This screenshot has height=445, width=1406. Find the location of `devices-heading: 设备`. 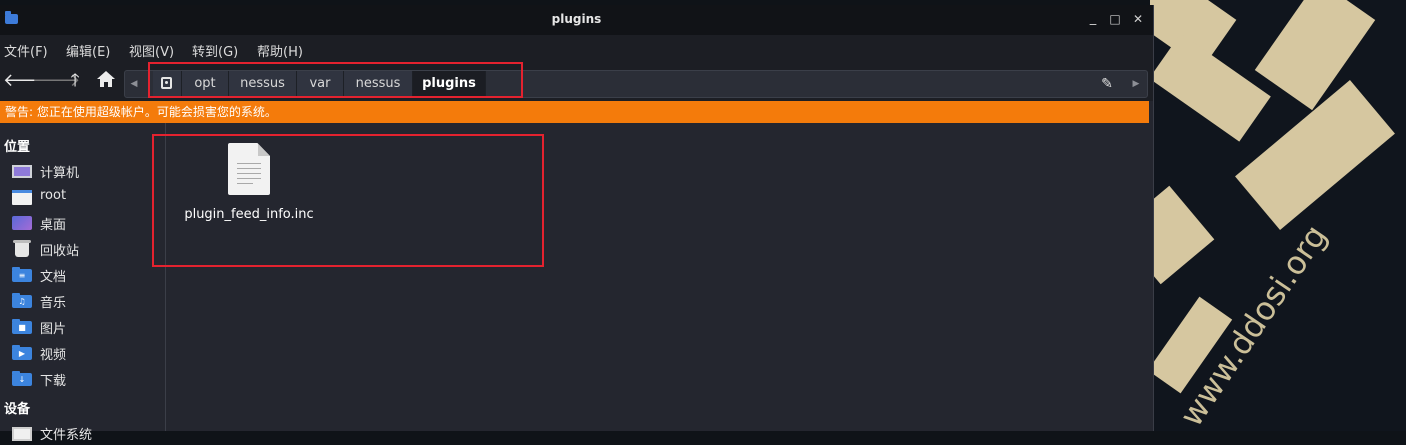

devices-heading: 设备 is located at coordinates (17, 409).